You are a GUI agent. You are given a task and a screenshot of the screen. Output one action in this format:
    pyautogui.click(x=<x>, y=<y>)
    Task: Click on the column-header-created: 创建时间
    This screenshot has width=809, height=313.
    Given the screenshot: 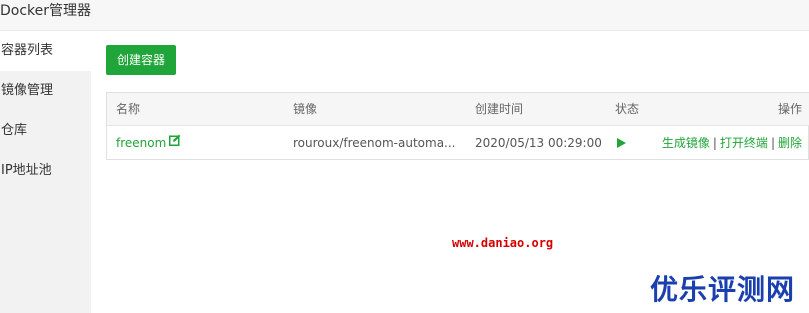 What is the action you would take?
    pyautogui.click(x=499, y=109)
    